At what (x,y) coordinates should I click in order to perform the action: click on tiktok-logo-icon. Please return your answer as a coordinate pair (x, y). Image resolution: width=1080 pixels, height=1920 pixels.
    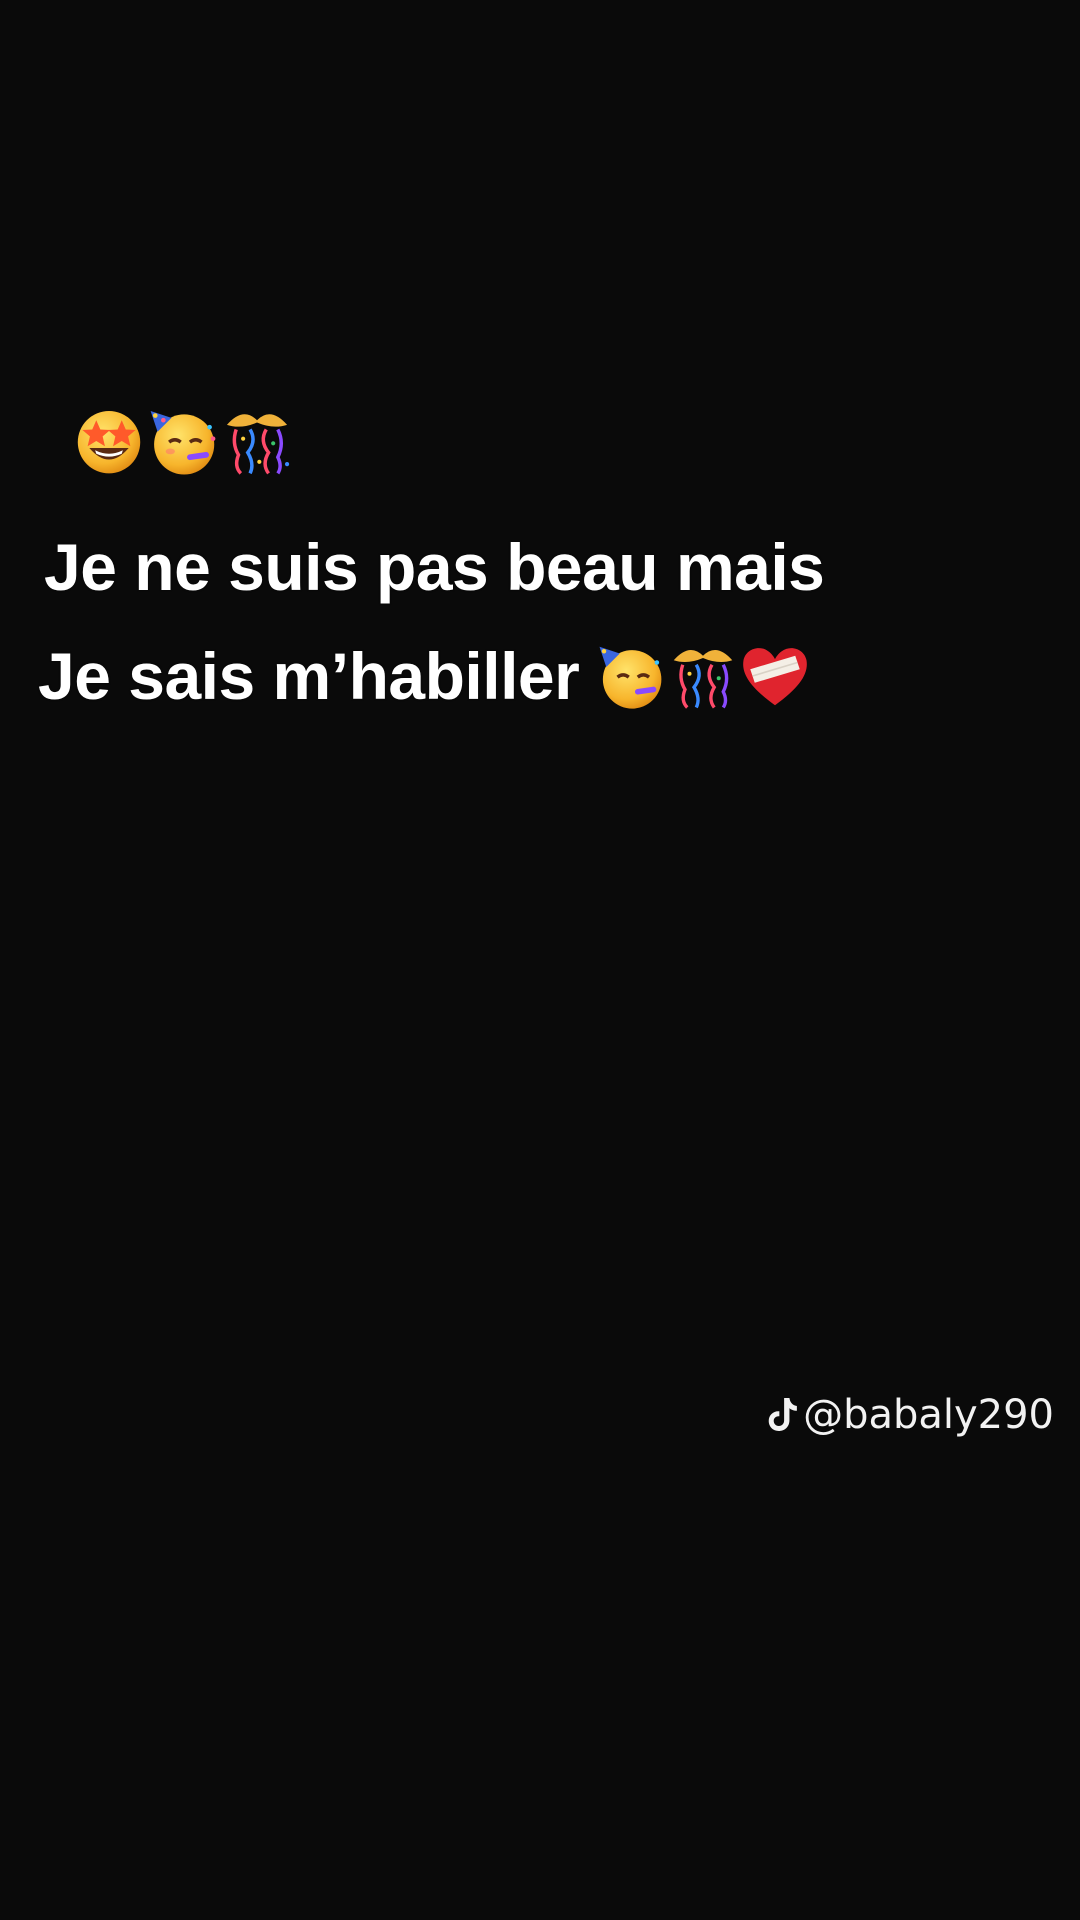
    Looking at the image, I should click on (782, 1414).